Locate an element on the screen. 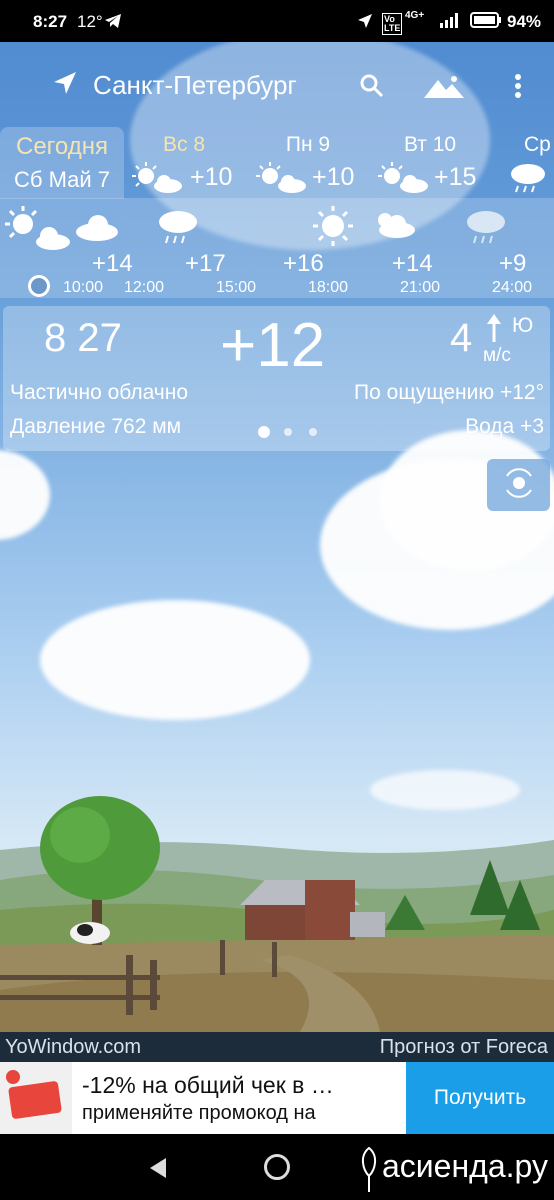 The height and width of the screenshot is (1200, 554). radar-button is located at coordinates (518, 485).